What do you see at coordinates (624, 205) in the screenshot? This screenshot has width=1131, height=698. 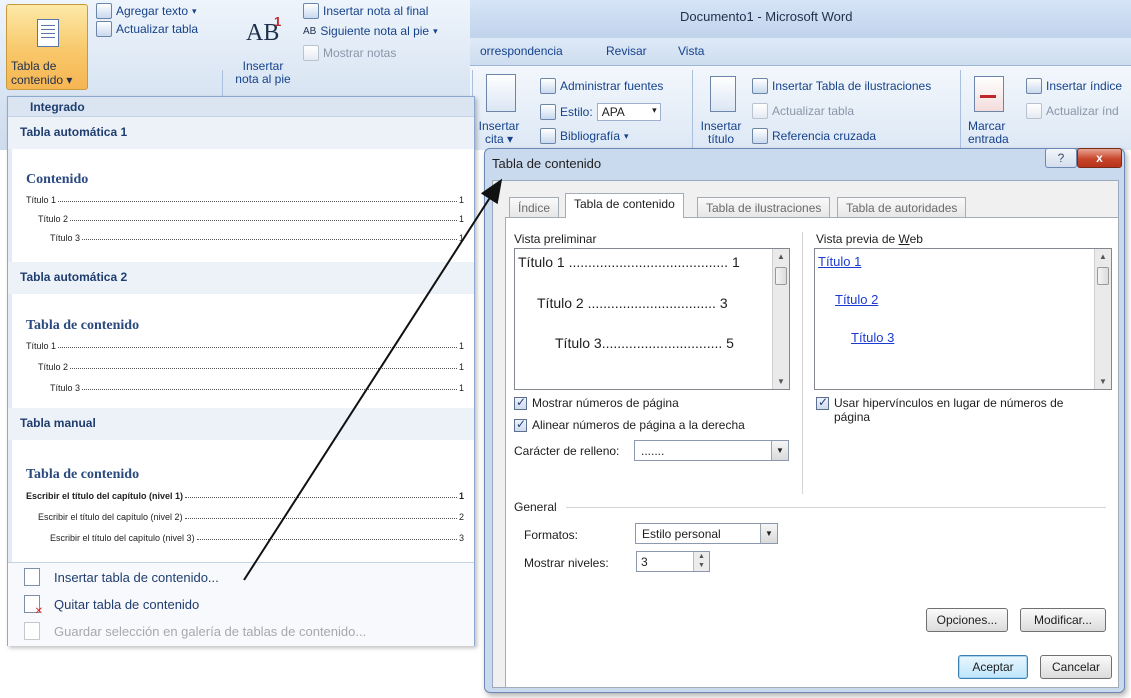 I see `tab-tabla-de-contenido: Tabla de contenido` at bounding box center [624, 205].